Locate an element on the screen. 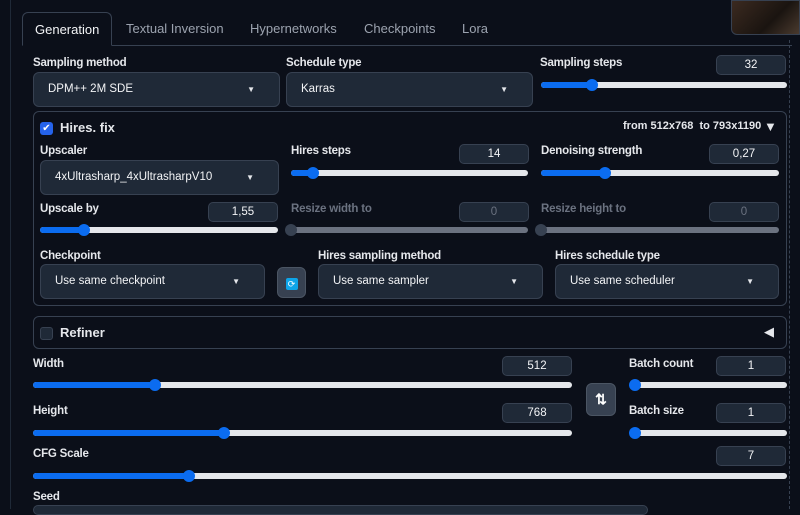  seed-label: Seed is located at coordinates (46, 497).